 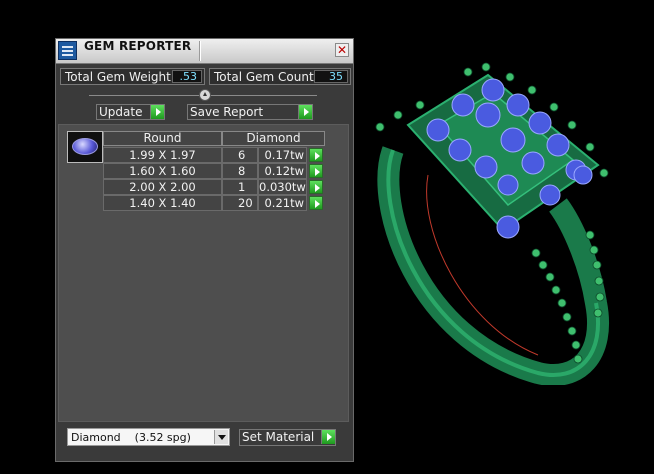 What do you see at coordinates (331, 76) in the screenshot?
I see `total-gem-count-value: 35` at bounding box center [331, 76].